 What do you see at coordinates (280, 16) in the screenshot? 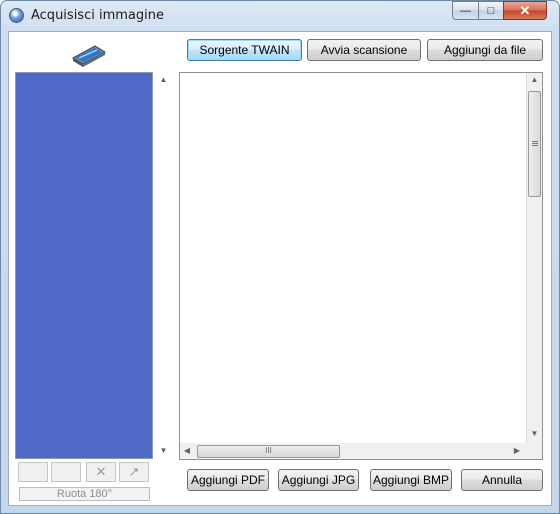
I see `title-bar: Acquisisci immagine — □ ✕` at bounding box center [280, 16].